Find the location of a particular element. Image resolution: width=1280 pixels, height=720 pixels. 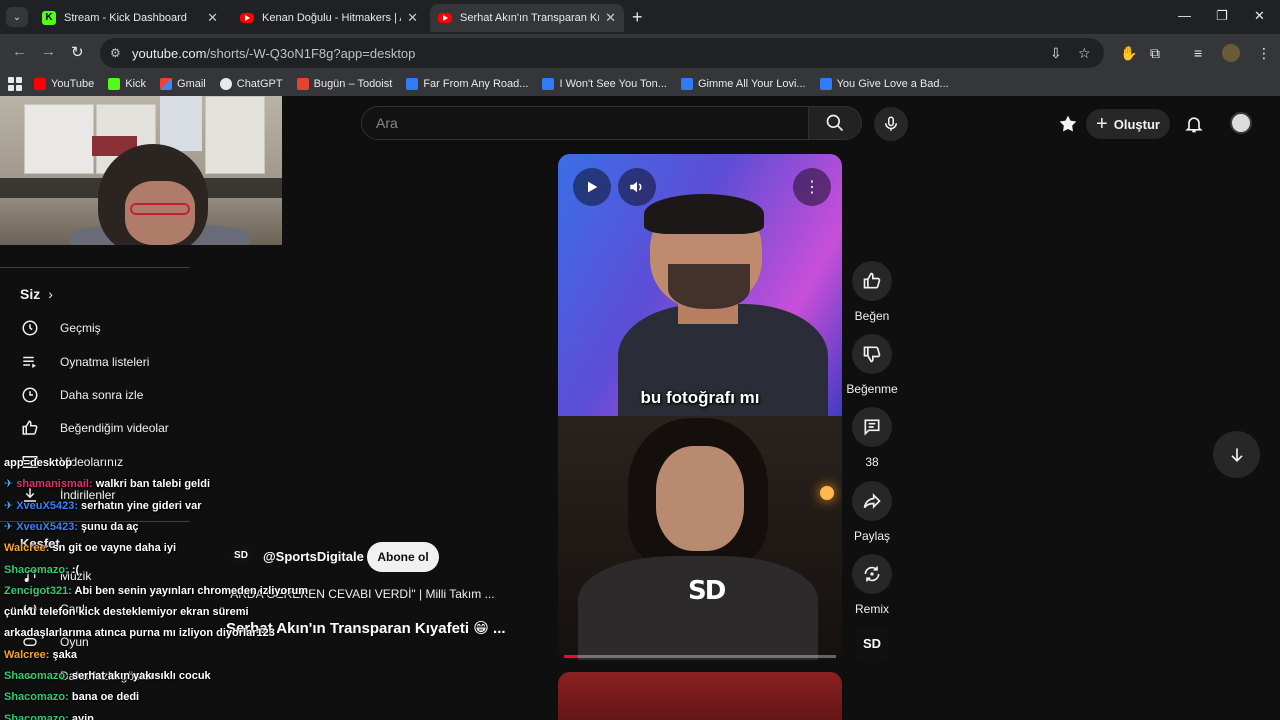

bookmark-todoist: Bugün – Todoist is located at coordinates (344, 84).